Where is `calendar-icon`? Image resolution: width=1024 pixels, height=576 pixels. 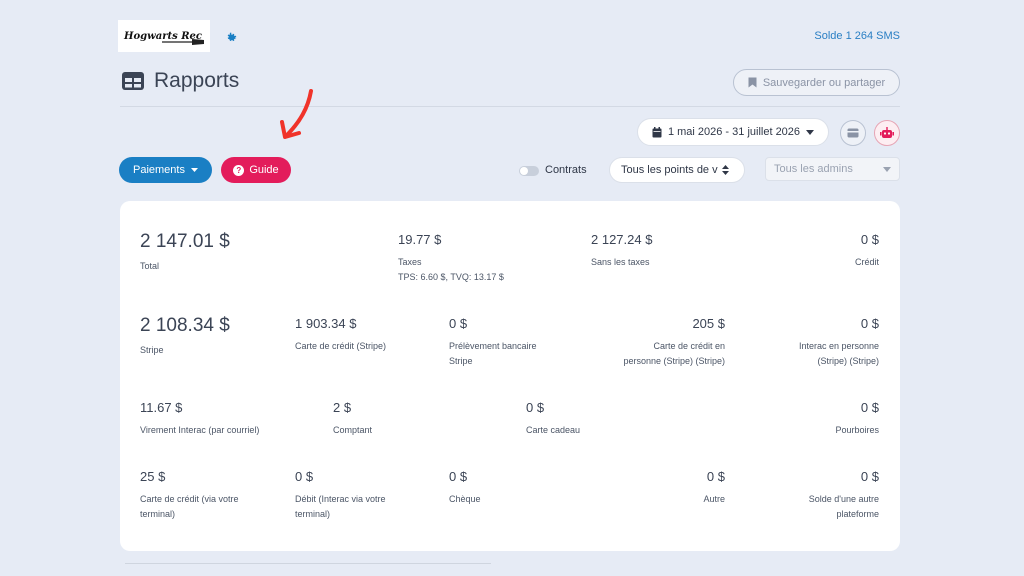 calendar-icon is located at coordinates (657, 131).